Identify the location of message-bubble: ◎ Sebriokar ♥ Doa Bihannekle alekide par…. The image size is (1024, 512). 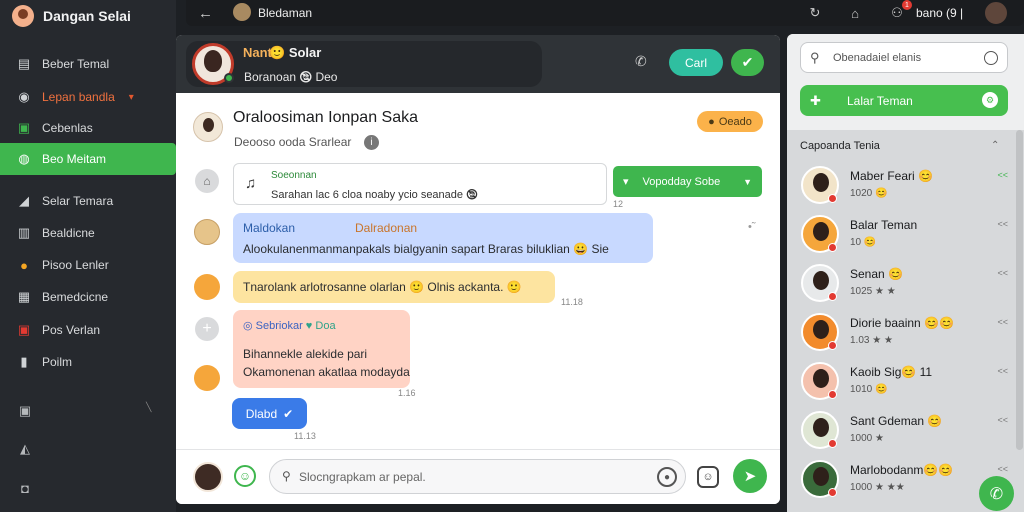
(321, 349).